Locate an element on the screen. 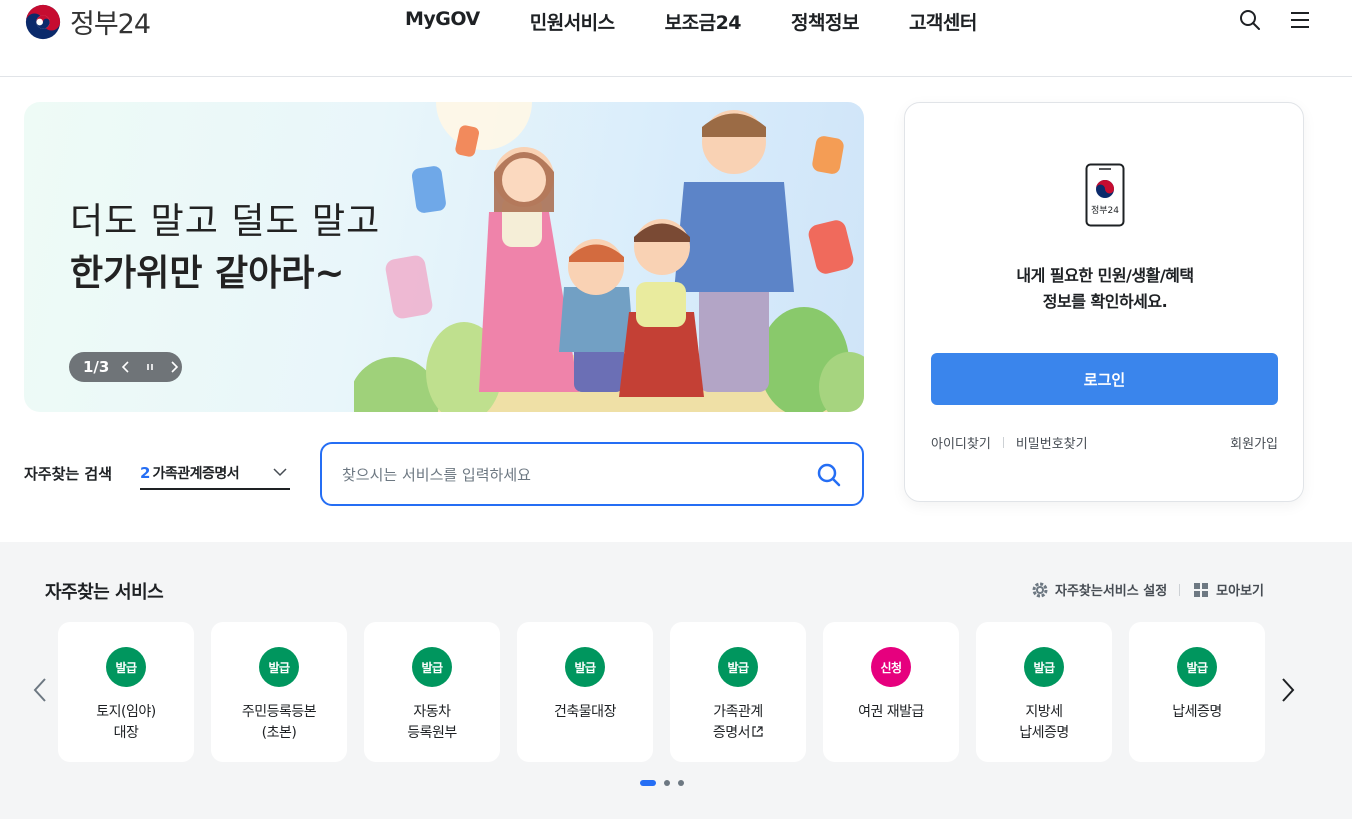 Image resolution: width=1352 pixels, height=819 pixels. service-label: 여권 재발급 is located at coordinates (891, 712).